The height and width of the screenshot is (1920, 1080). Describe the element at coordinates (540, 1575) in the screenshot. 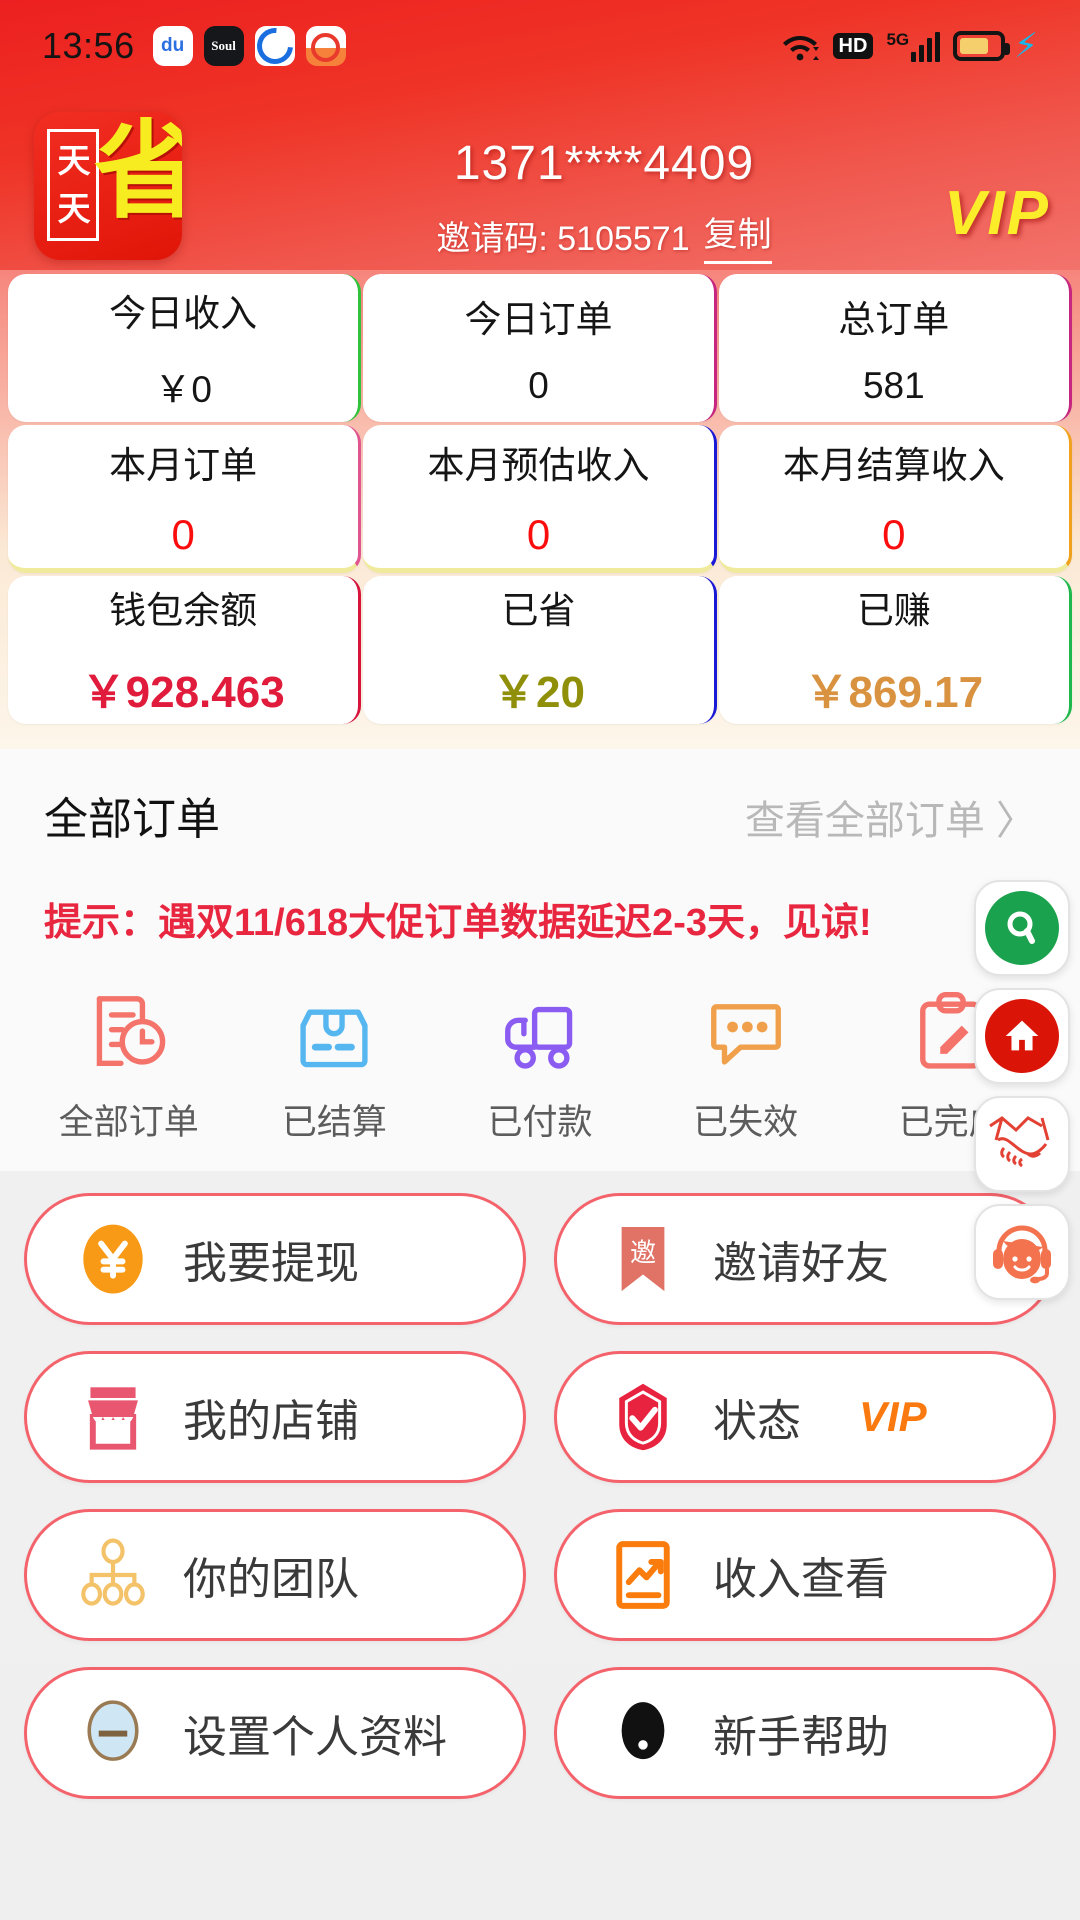

I see `menu-row-3: 你的团队 收入查看` at that location.